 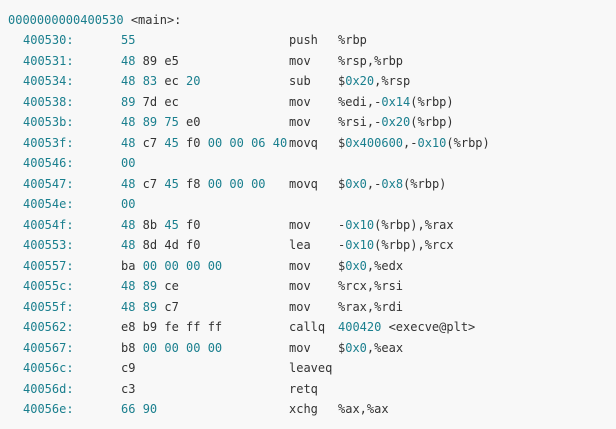 I want to click on instruction-address: 400553:, so click(x=48, y=245).